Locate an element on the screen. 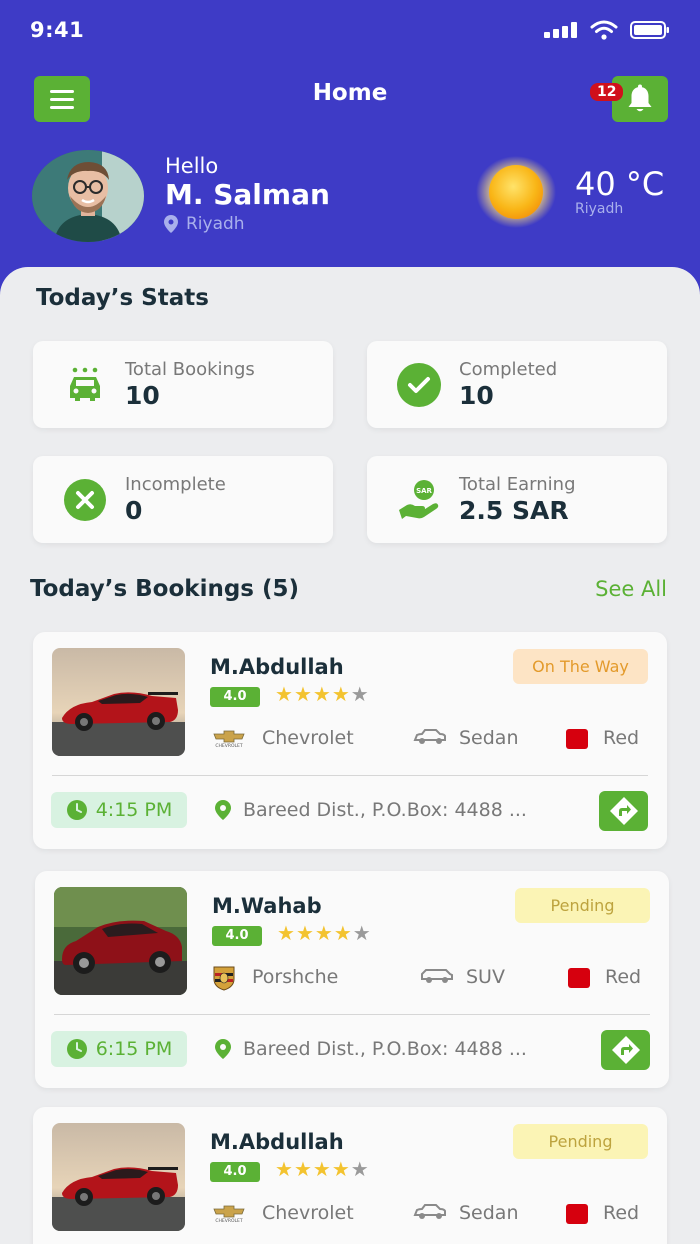 Image resolution: width=700 pixels, height=1244 pixels. user-photo is located at coordinates (88, 196).